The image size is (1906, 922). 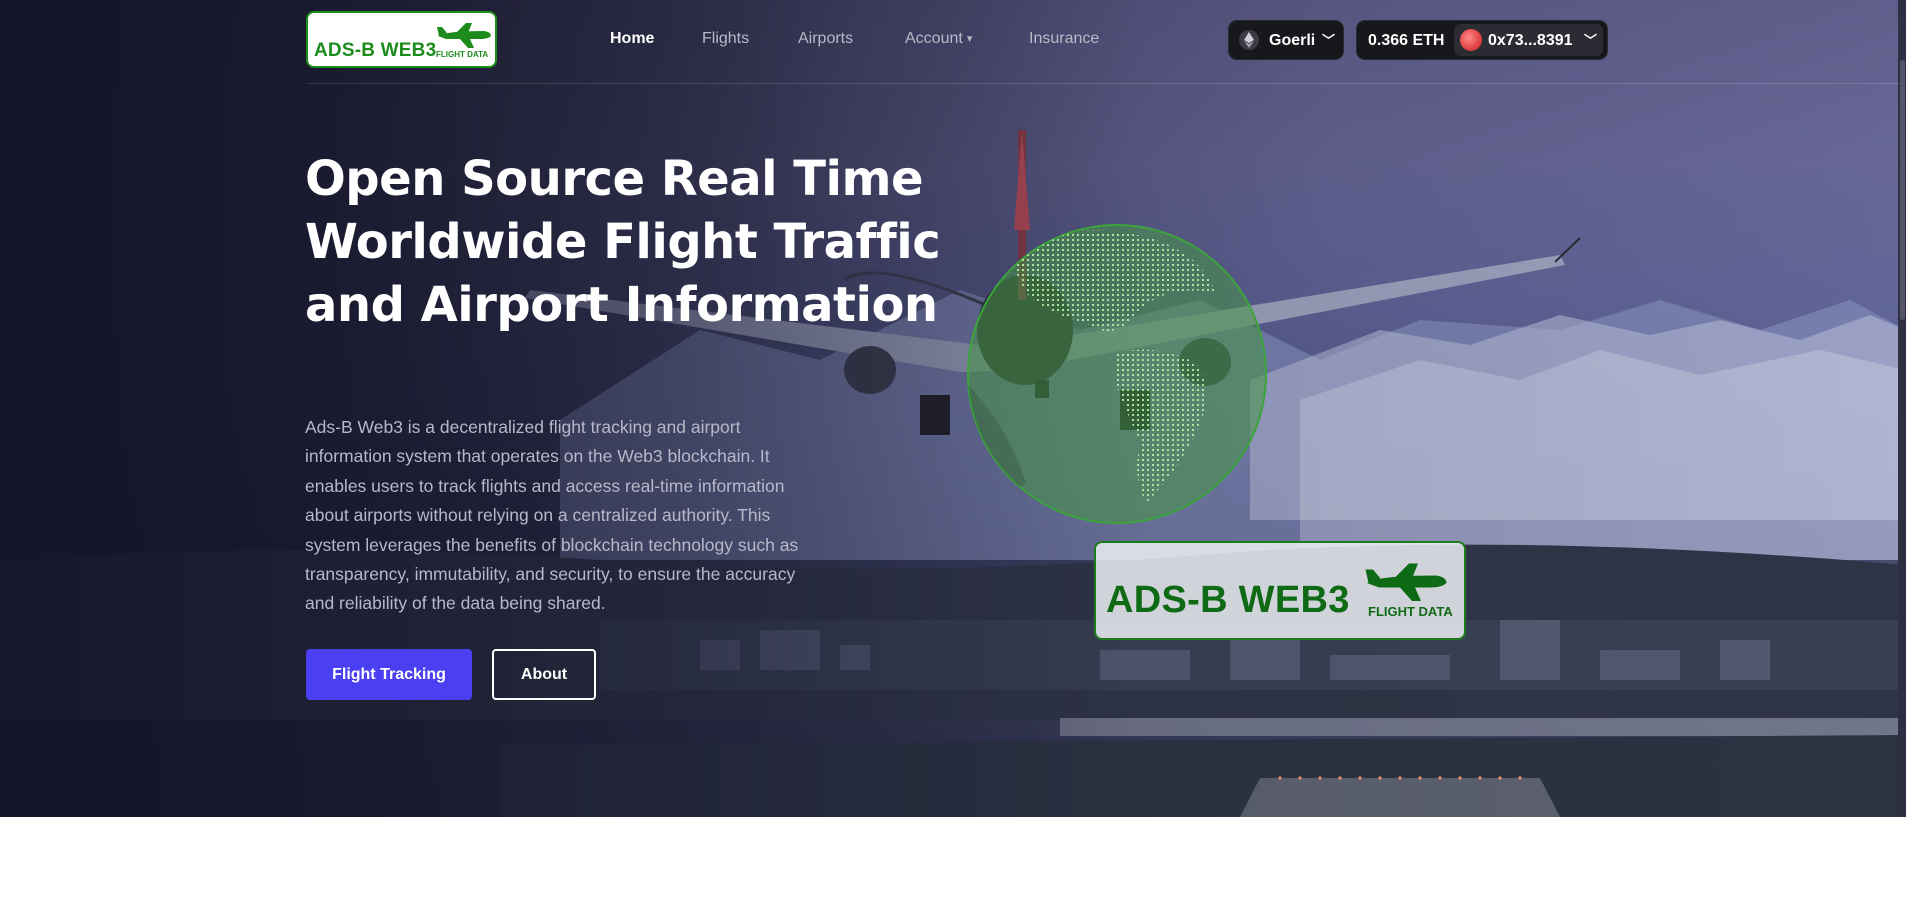 I want to click on card-title: ADS-B WEB3, so click(x=1228, y=600).